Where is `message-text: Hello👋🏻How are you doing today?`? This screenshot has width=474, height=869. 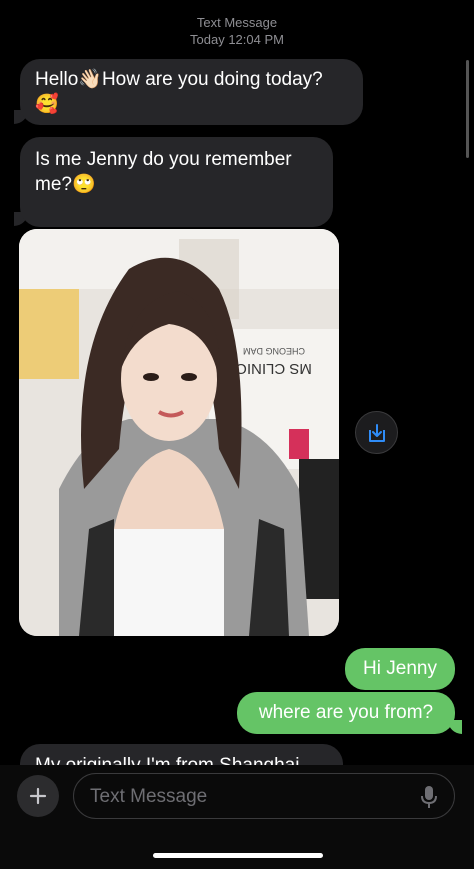
message-text: Hello👋🏻How are you doing today? is located at coordinates (179, 79).